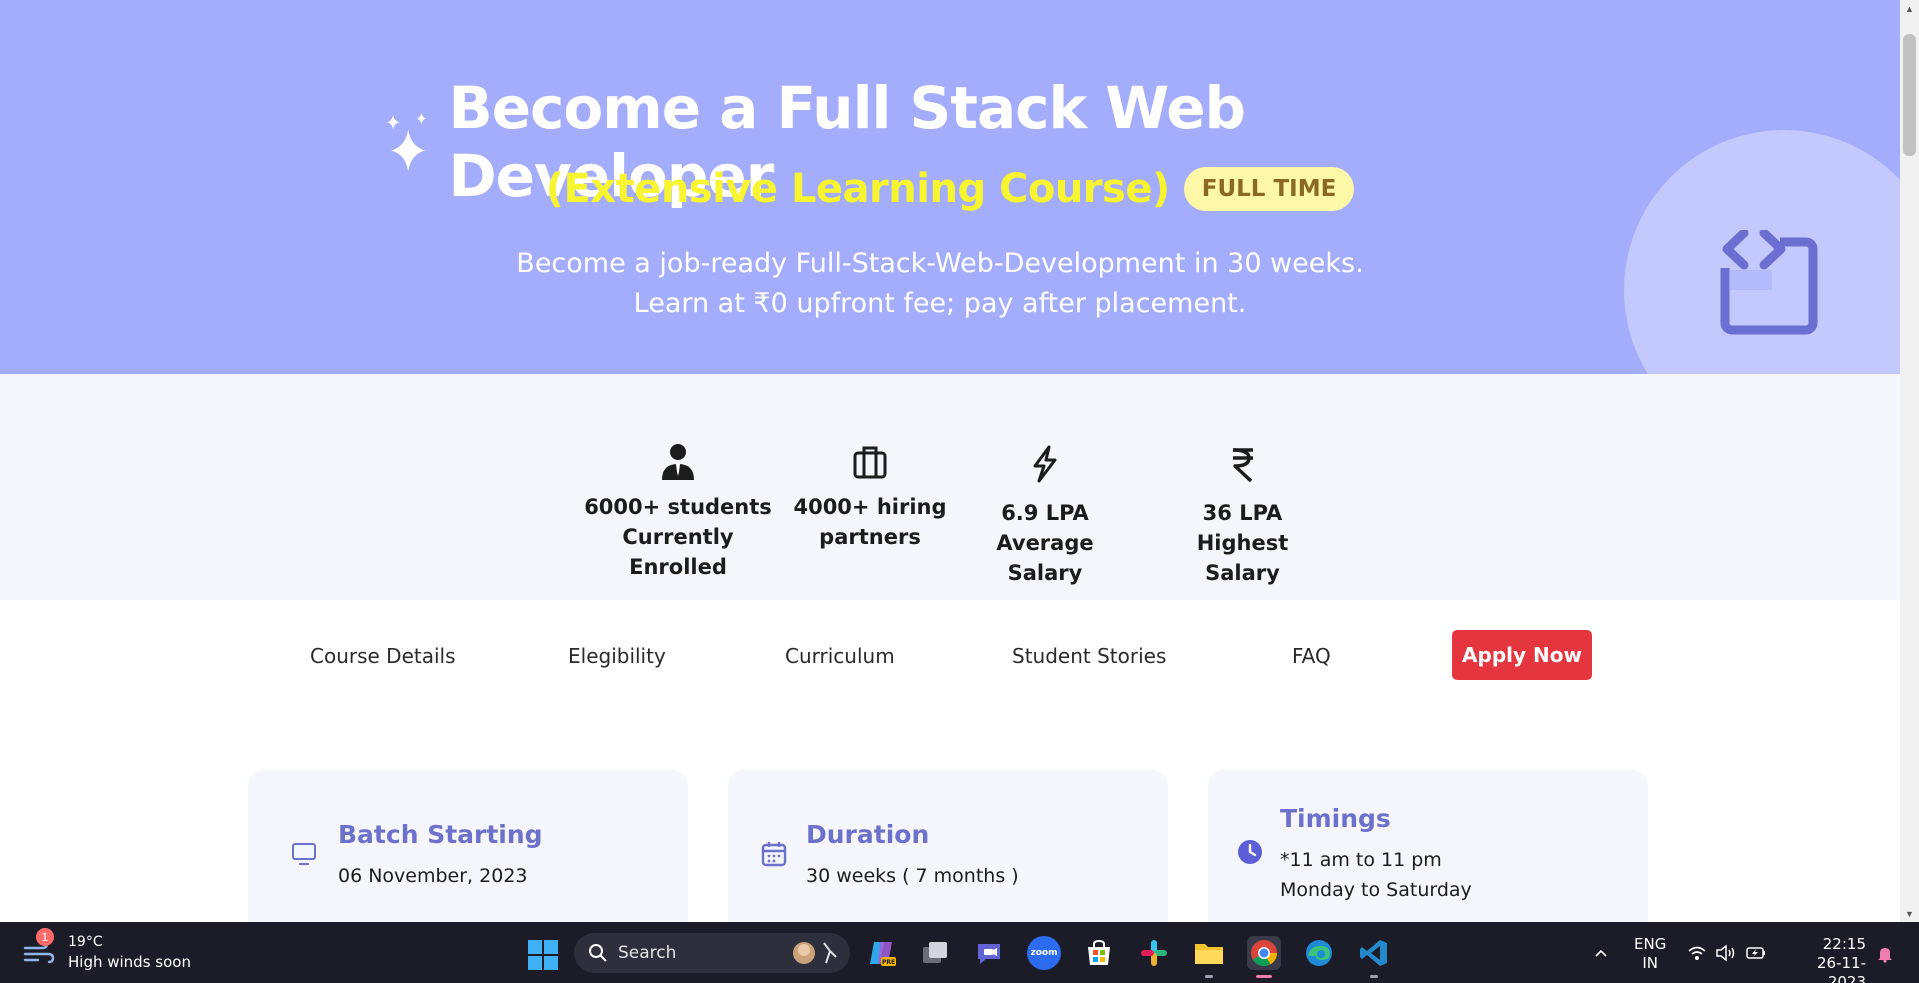 The image size is (1919, 983). What do you see at coordinates (39, 948) in the screenshot?
I see `wind-icon: 1` at bounding box center [39, 948].